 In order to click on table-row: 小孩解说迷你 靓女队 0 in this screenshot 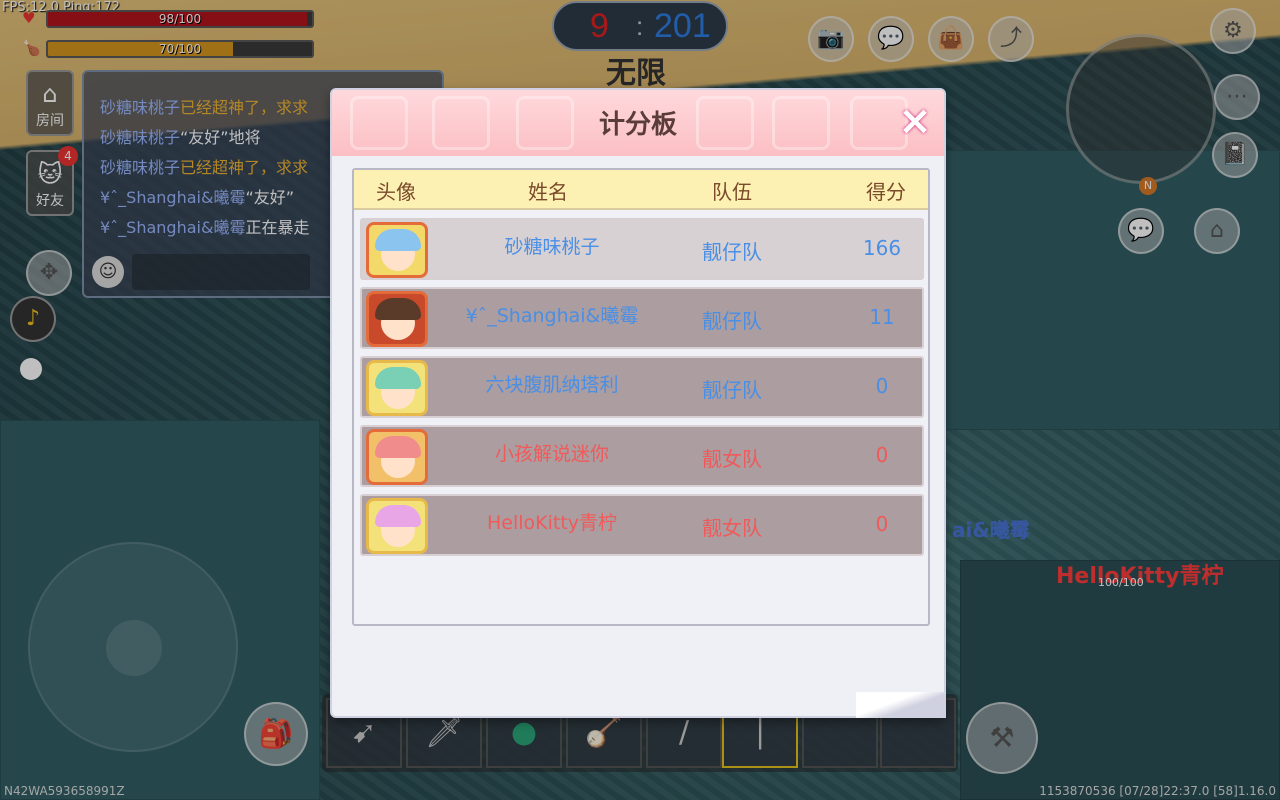, I will do `click(642, 456)`.